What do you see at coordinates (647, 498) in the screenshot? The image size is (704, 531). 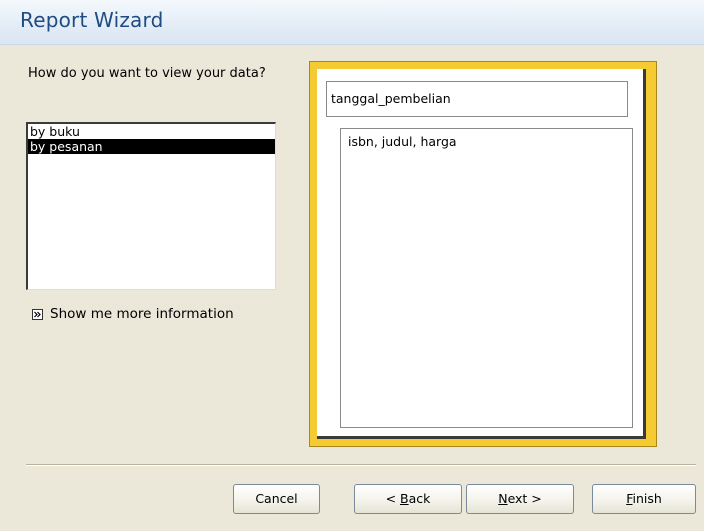 I see `finish-button-rest: inish` at bounding box center [647, 498].